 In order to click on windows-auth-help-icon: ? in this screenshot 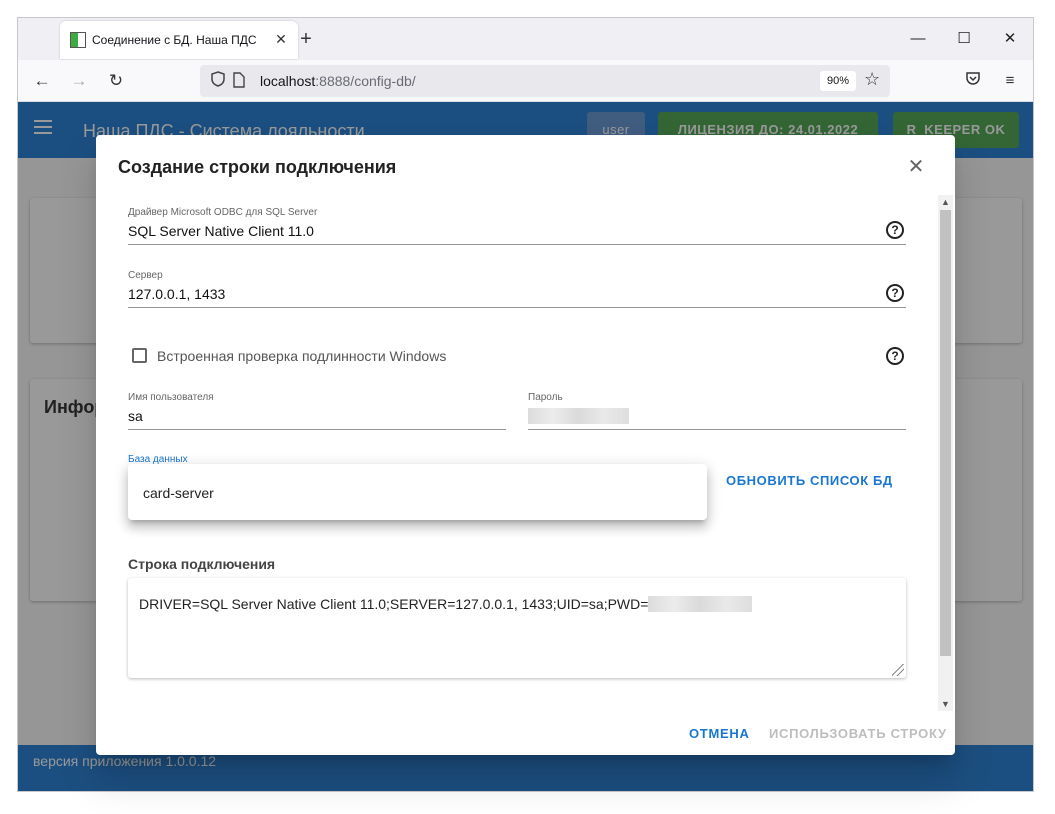, I will do `click(895, 356)`.